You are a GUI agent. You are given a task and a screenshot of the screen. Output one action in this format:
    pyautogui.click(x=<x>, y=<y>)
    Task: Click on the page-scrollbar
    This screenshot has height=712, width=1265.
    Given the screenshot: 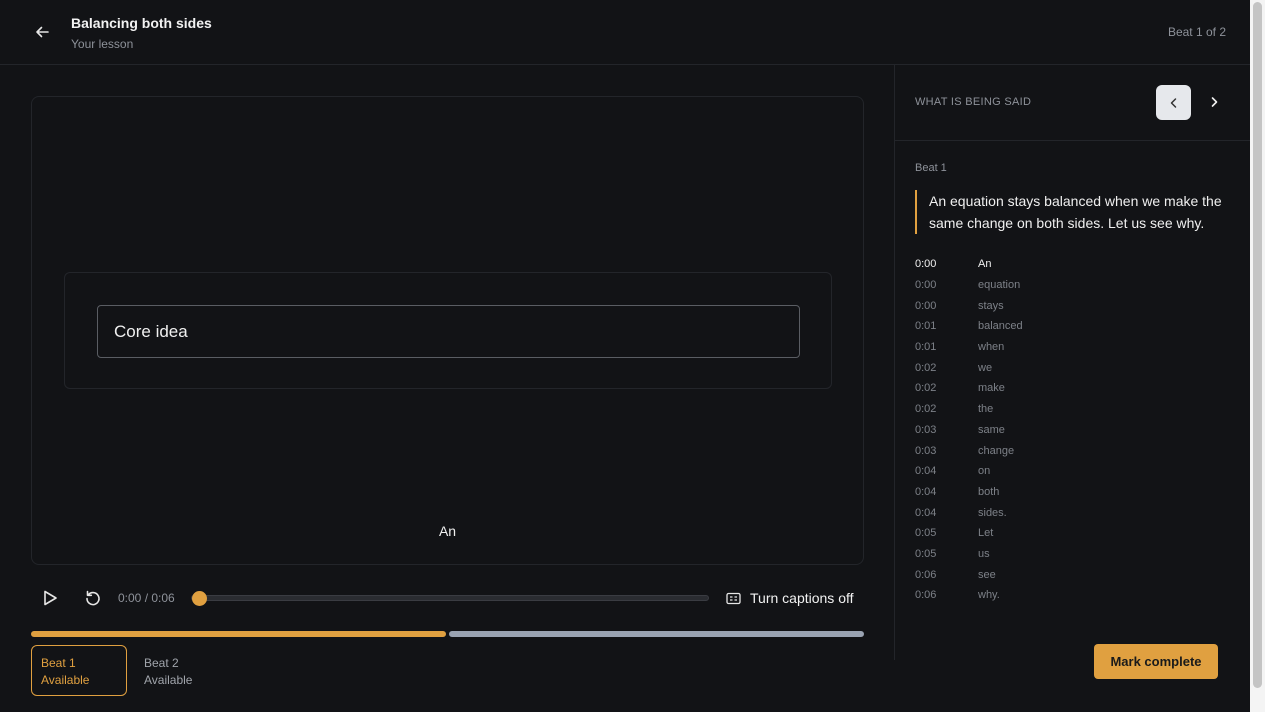 What is the action you would take?
    pyautogui.click(x=1257, y=356)
    